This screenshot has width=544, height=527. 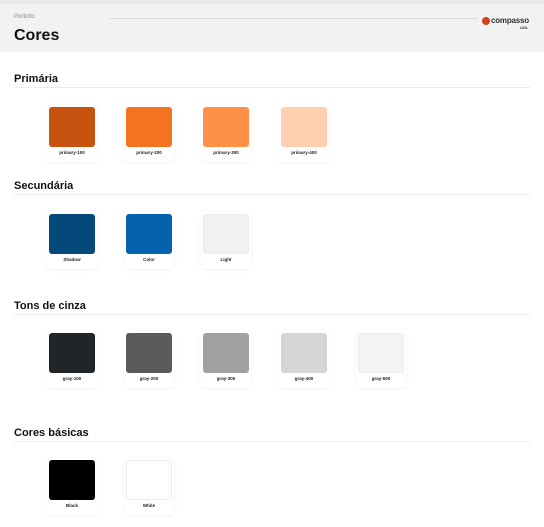 What do you see at coordinates (272, 28) in the screenshot?
I see `page-header: Portinfo Cores compasso UOL` at bounding box center [272, 28].